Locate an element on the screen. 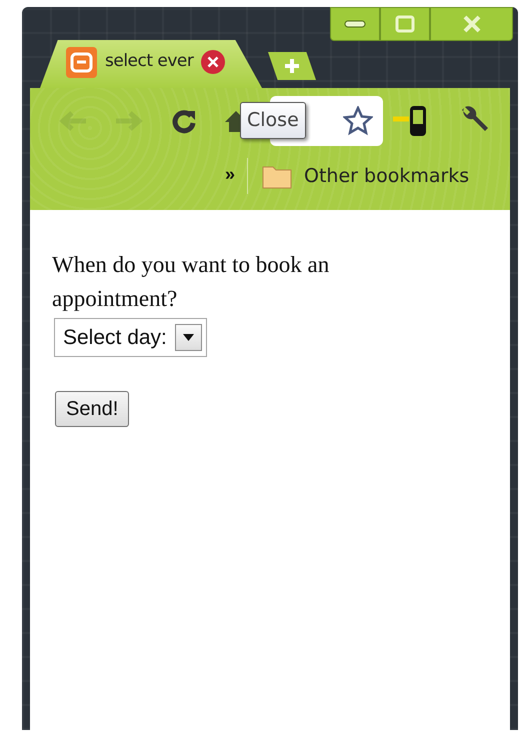 Image resolution: width=525 pixels, height=734 pixels. close-icon is located at coordinates (472, 24).